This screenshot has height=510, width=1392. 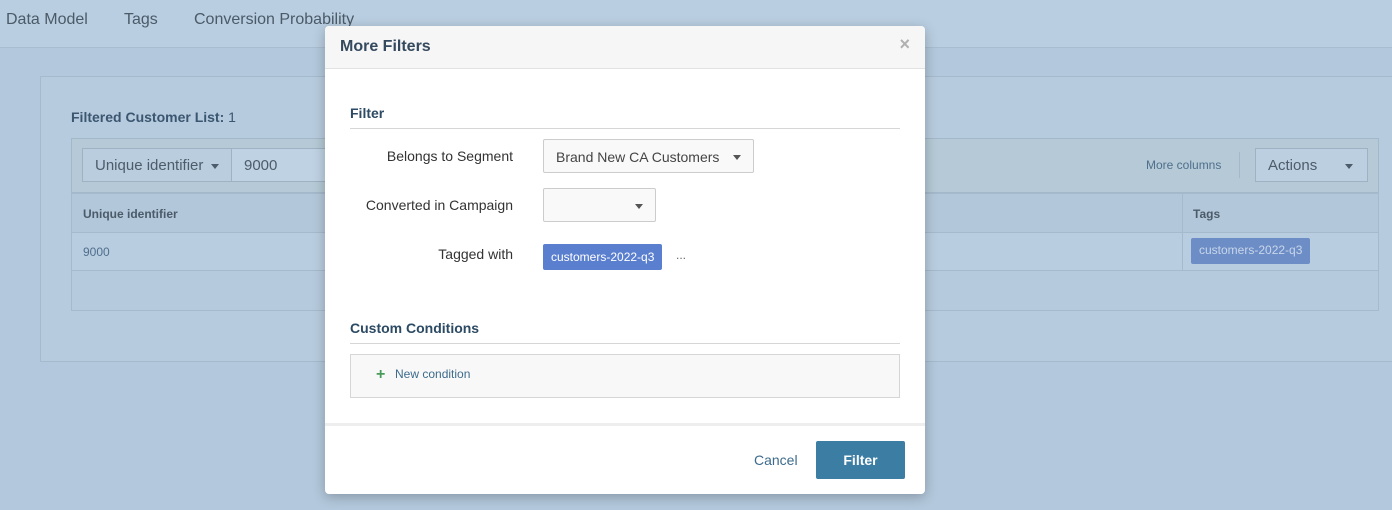 I want to click on list-title: Filtered Customer List: 1, so click(x=153, y=117).